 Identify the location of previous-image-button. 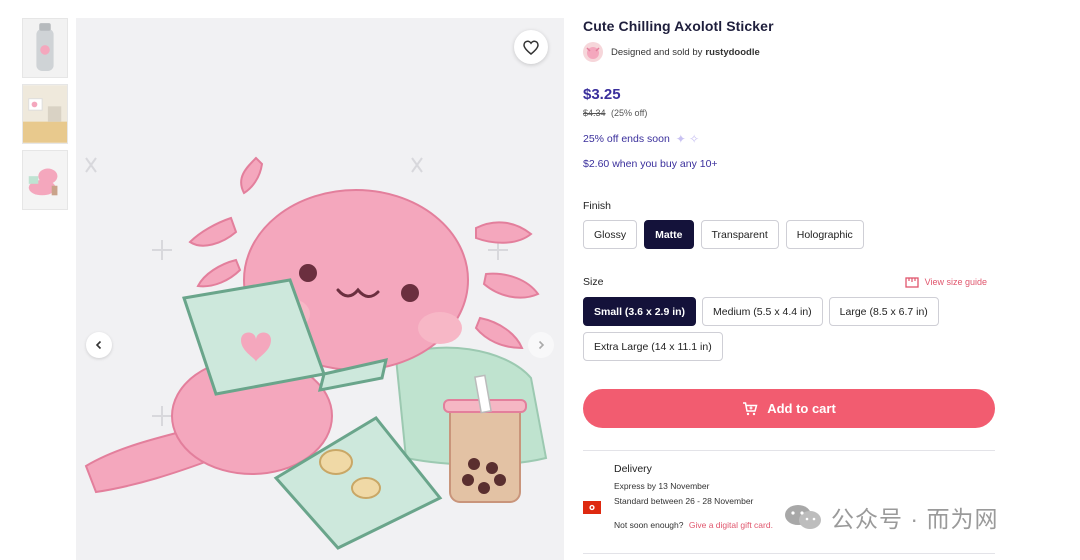
(99, 345).